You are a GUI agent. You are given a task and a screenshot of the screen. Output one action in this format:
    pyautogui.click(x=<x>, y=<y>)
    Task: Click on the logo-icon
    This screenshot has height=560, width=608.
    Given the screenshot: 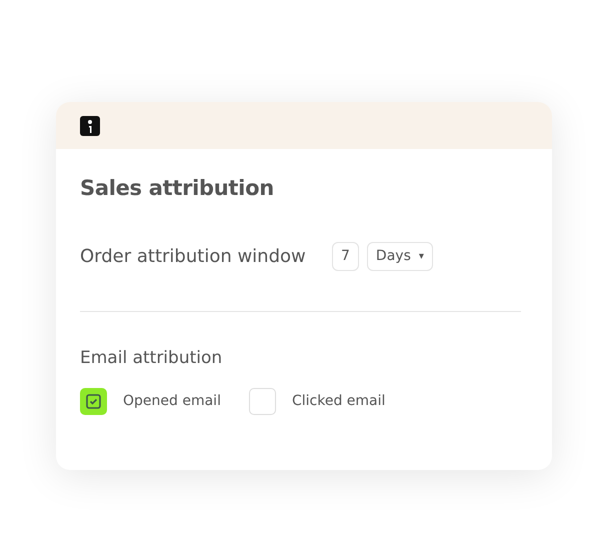 What is the action you would take?
    pyautogui.click(x=90, y=126)
    